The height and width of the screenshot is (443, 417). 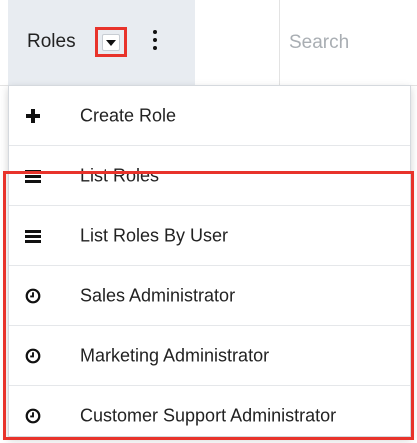 What do you see at coordinates (120, 175) in the screenshot?
I see `menu-item-label: List Roles` at bounding box center [120, 175].